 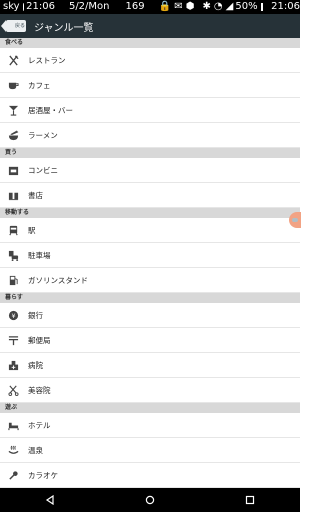 I want to click on recents-square-icon, so click(x=250, y=500).